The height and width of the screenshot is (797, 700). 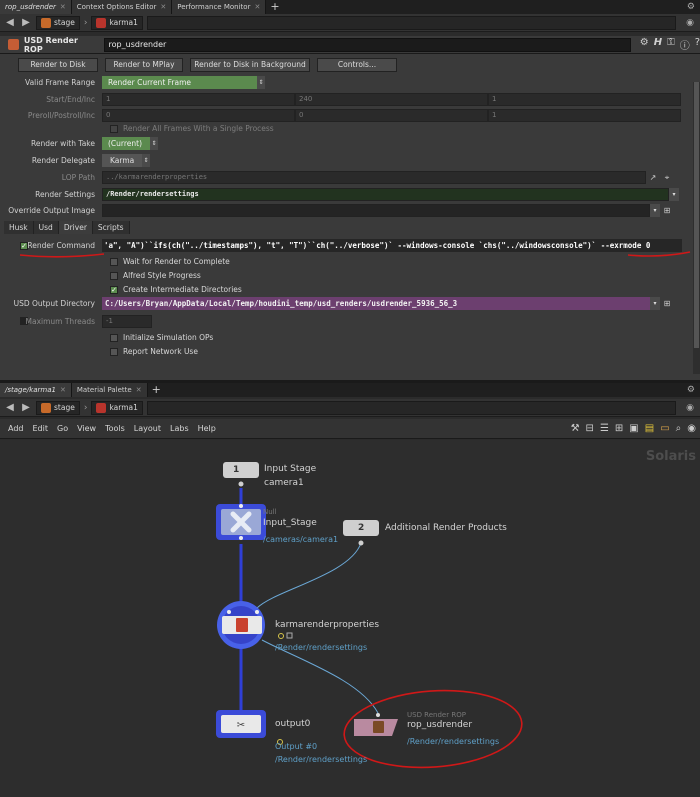 I want to click on report-network-checkbox, so click(x=114, y=351).